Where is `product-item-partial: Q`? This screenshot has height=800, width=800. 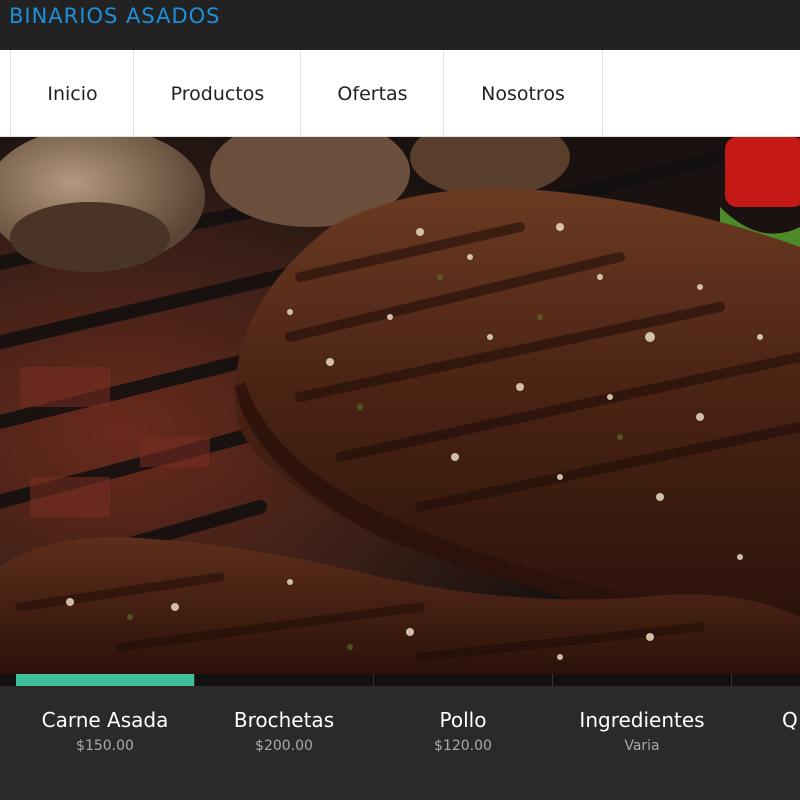
product-item-partial: Q is located at coordinates (791, 720).